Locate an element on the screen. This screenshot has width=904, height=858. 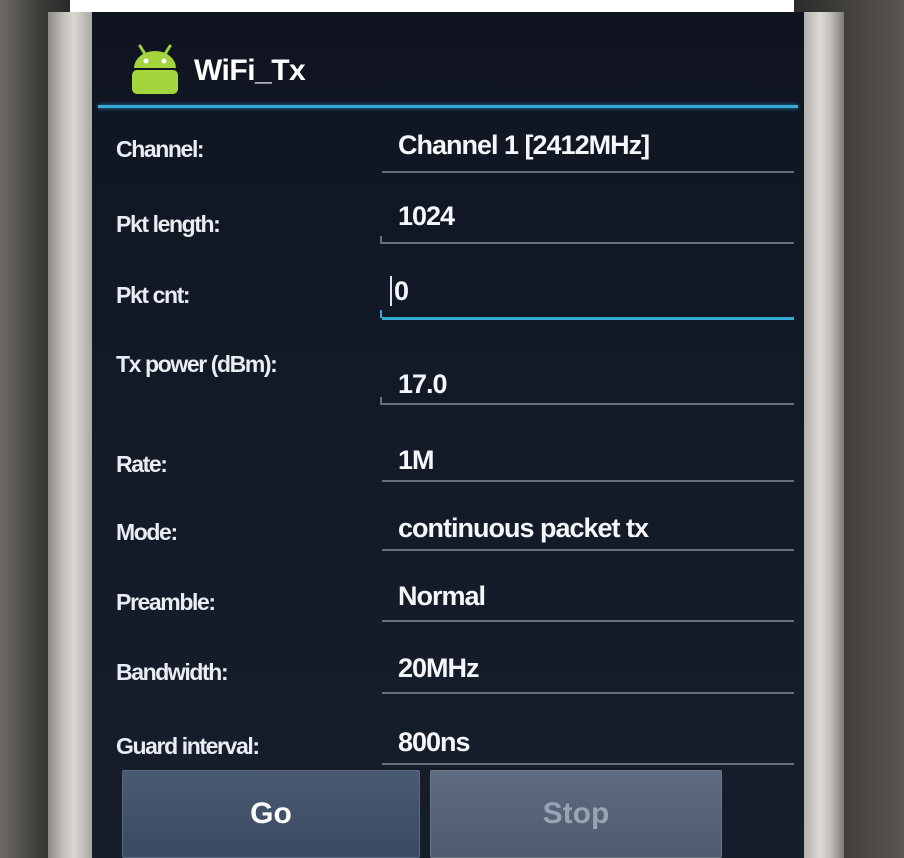
rate-row: Rate: 1M is located at coordinates (448, 447).